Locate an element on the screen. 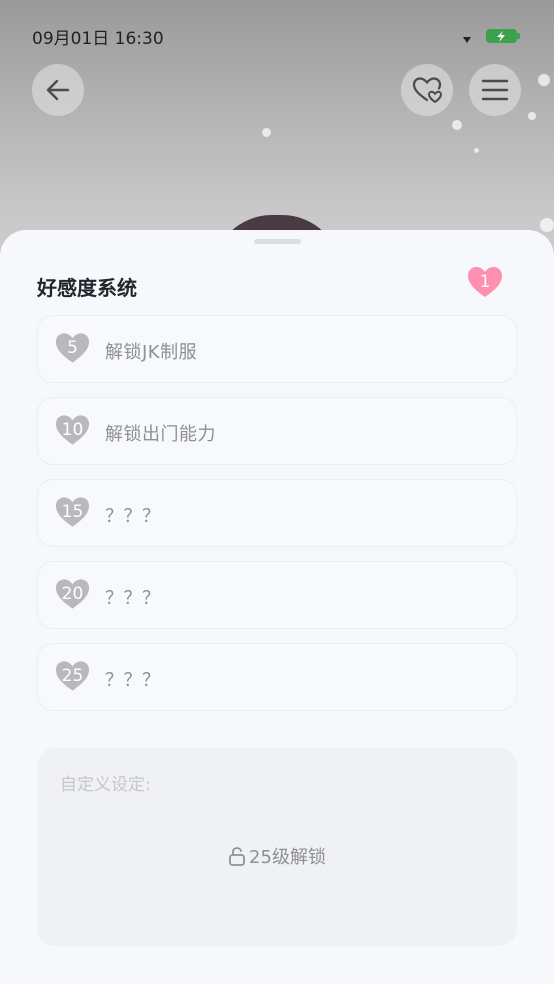  heart-outline-icon is located at coordinates (427, 90).